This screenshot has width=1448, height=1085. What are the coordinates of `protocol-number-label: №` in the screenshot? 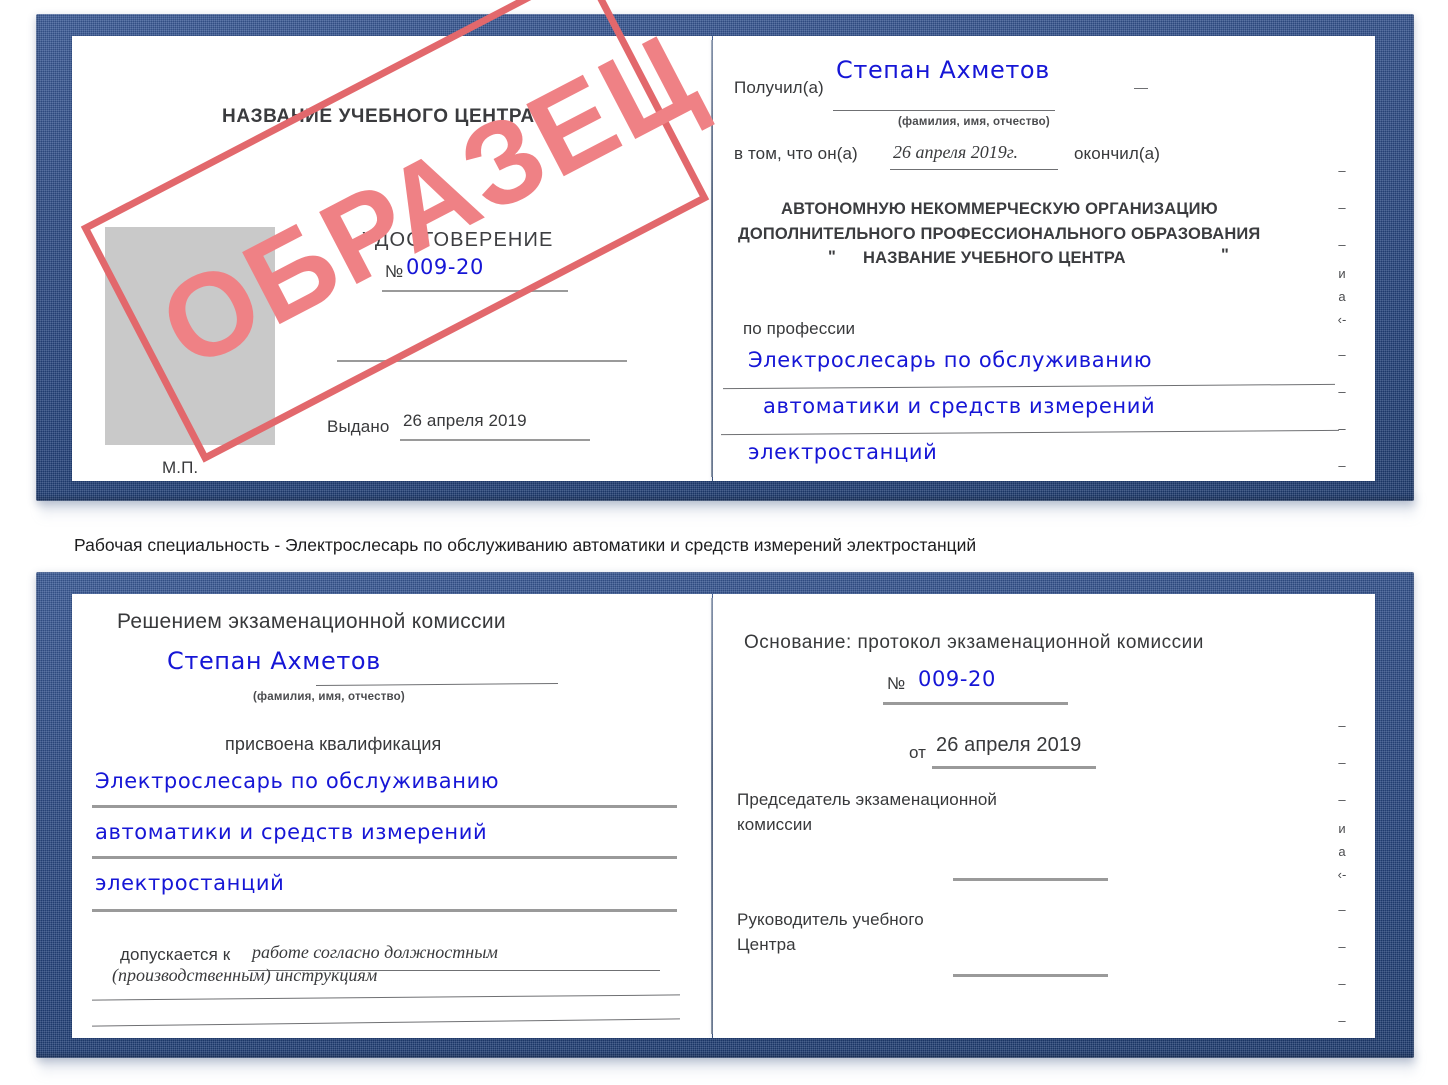 It's located at (896, 683).